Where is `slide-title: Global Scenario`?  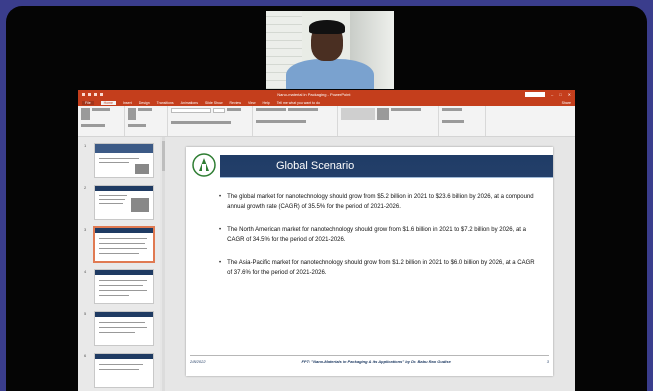 slide-title: Global Scenario is located at coordinates (315, 166).